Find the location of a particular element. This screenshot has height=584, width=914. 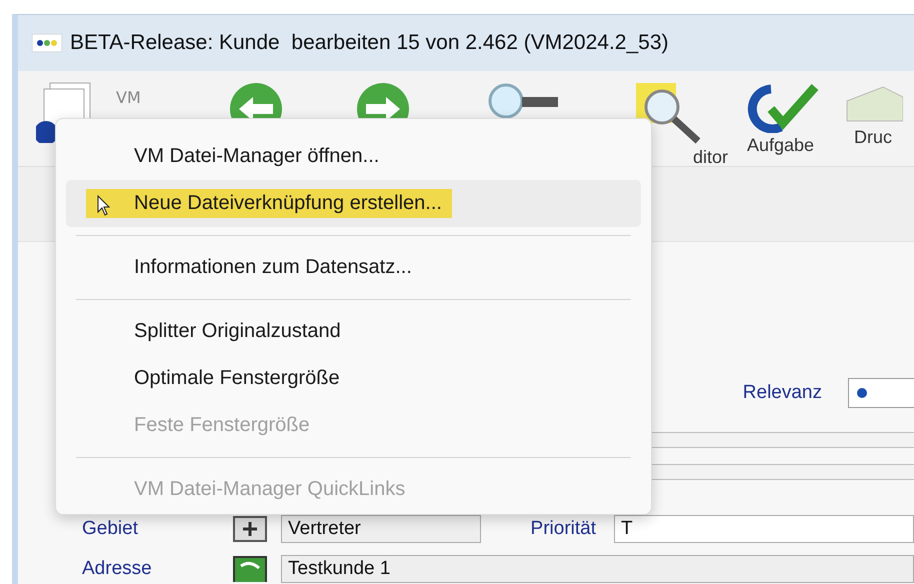

input-field: Testkunde 1 is located at coordinates (597, 569).